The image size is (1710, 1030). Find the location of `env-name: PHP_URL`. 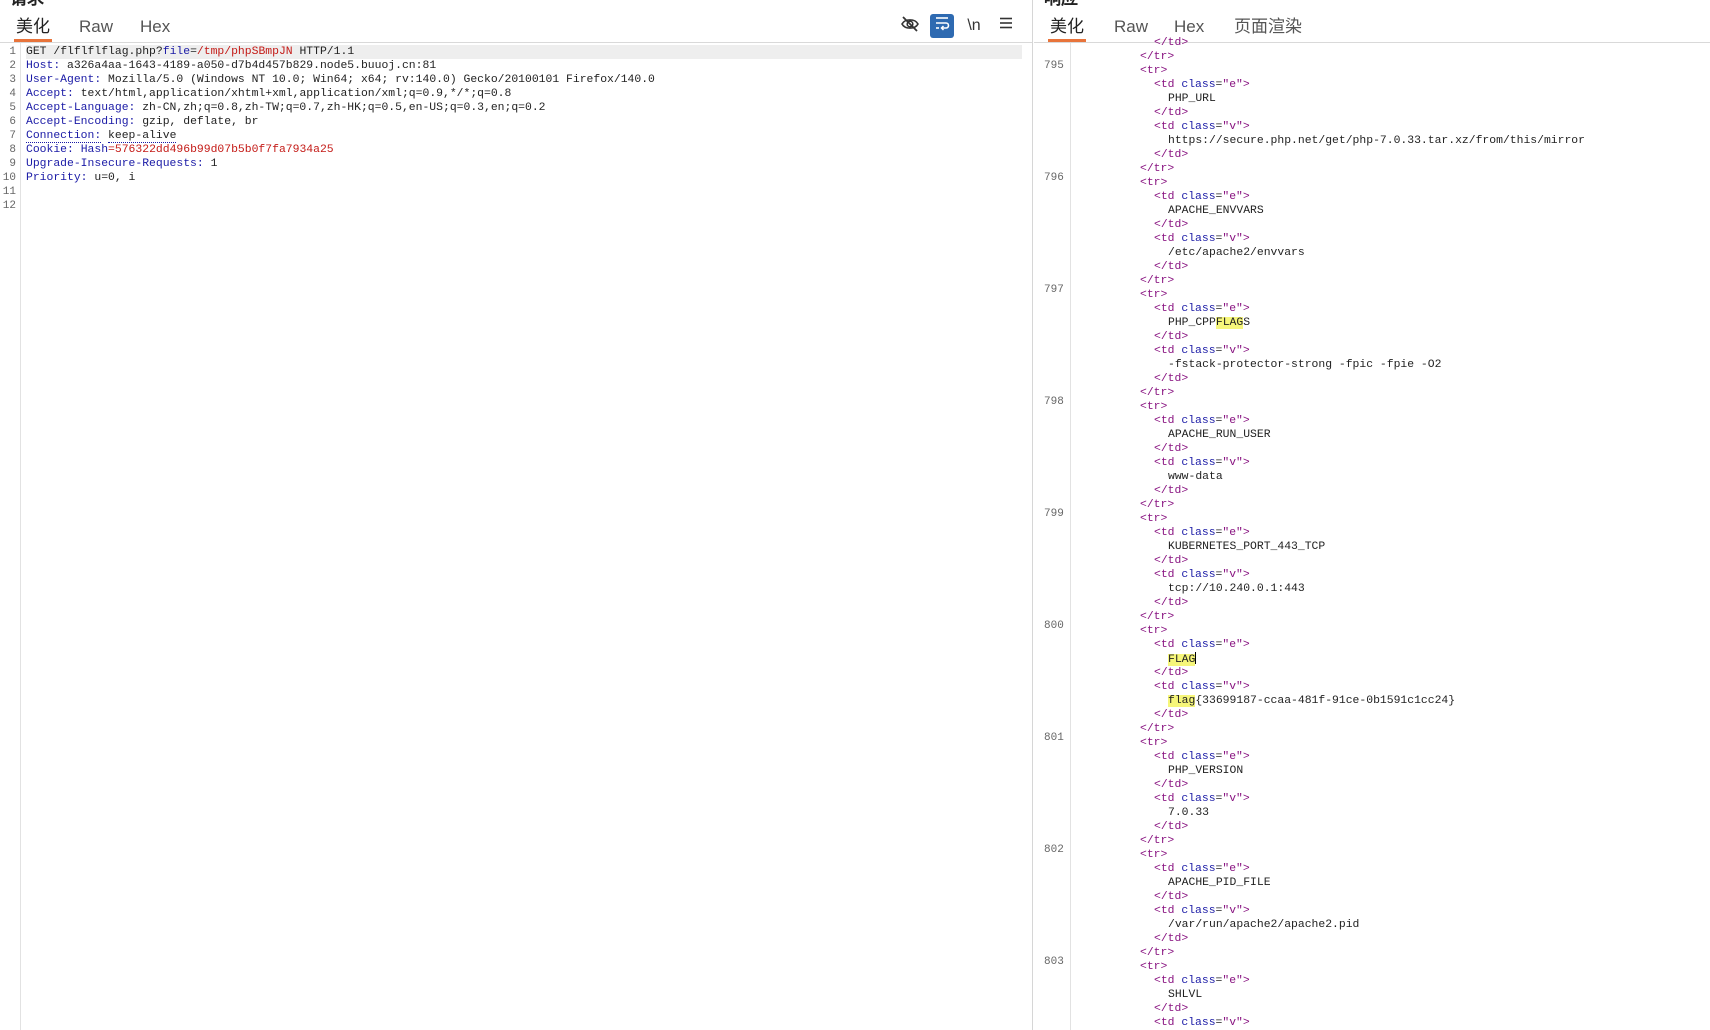

env-name: PHP_URL is located at coordinates (1192, 99).